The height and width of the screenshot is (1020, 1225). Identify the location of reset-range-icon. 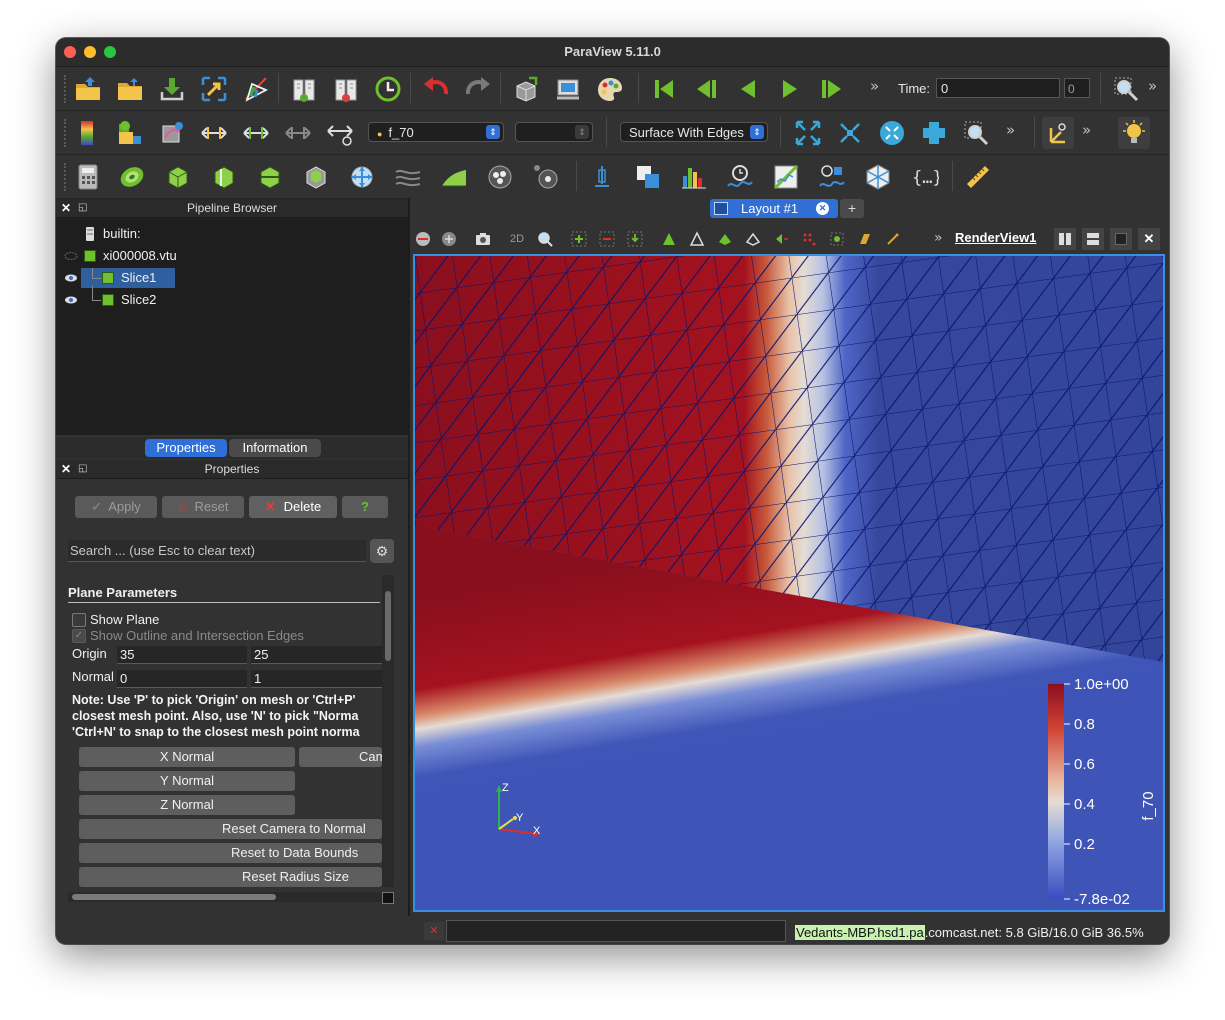
(172, 133).